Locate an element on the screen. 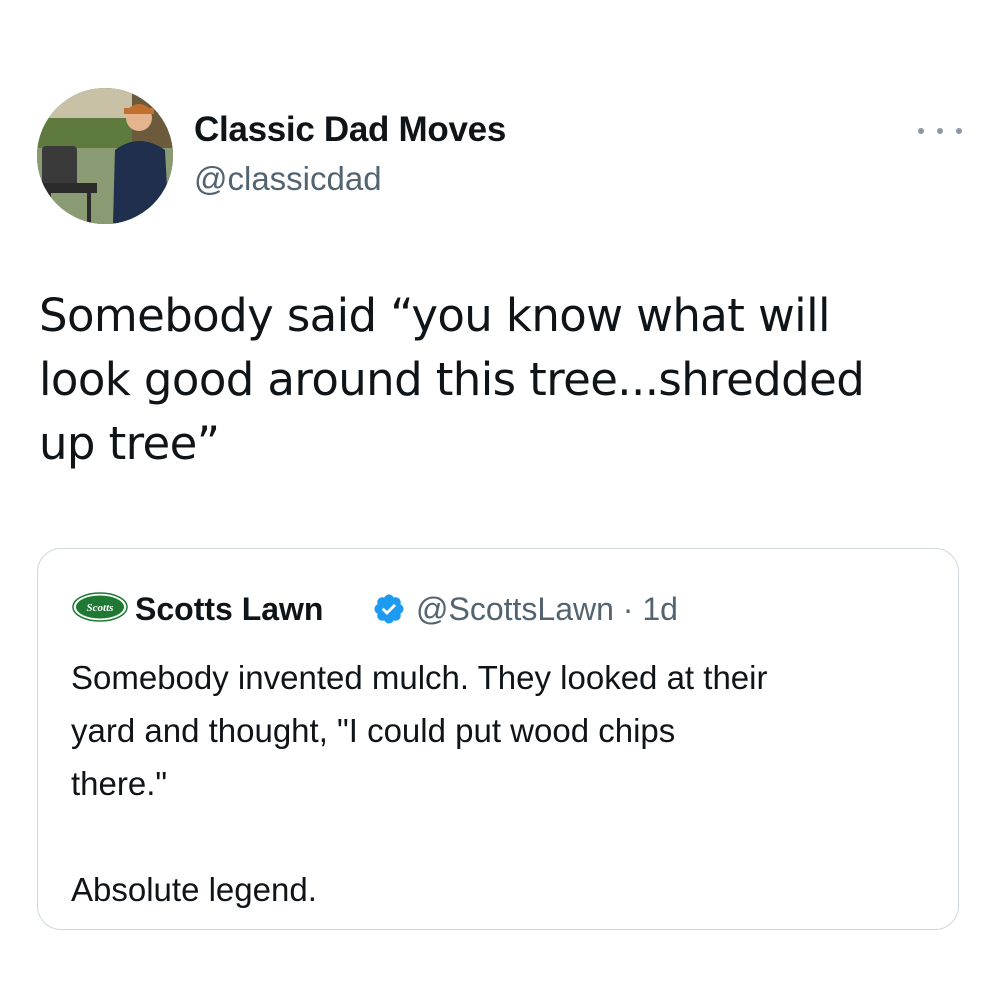 This screenshot has height=1000, width=1000. verified-badge-icon is located at coordinates (389, 609).